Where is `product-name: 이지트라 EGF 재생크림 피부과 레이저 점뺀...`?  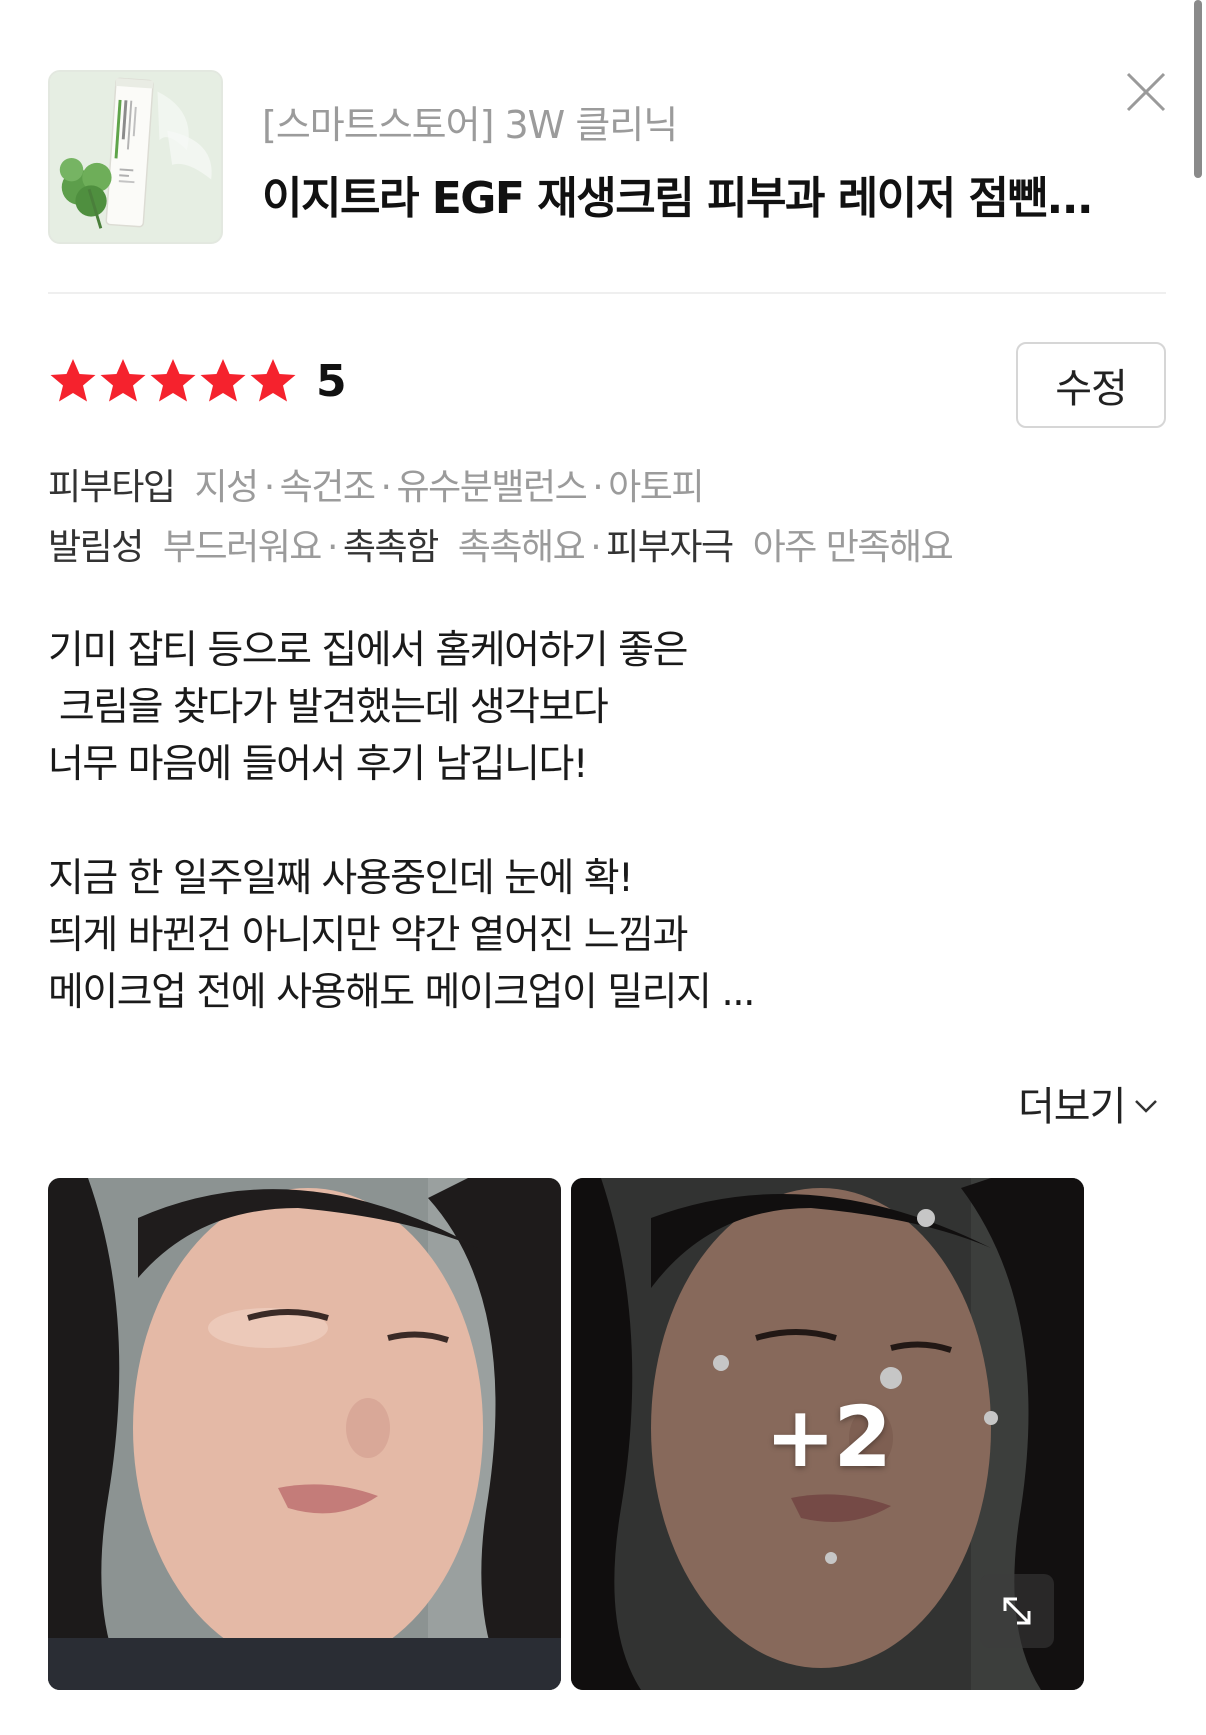
product-name: 이지트라 EGF 재생크림 피부과 레이저 점뺀... is located at coordinates (678, 194).